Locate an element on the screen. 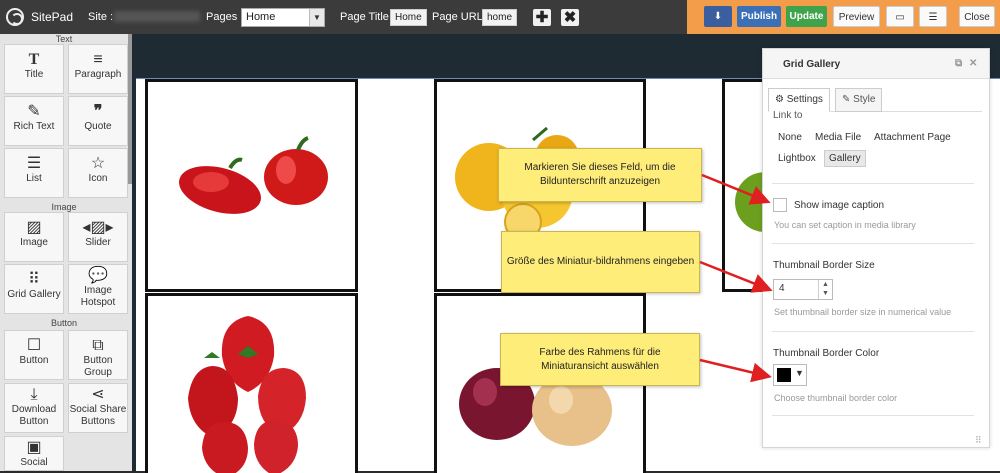 The image size is (1000, 473). arrow-to-caption is located at coordinates (736, 189).